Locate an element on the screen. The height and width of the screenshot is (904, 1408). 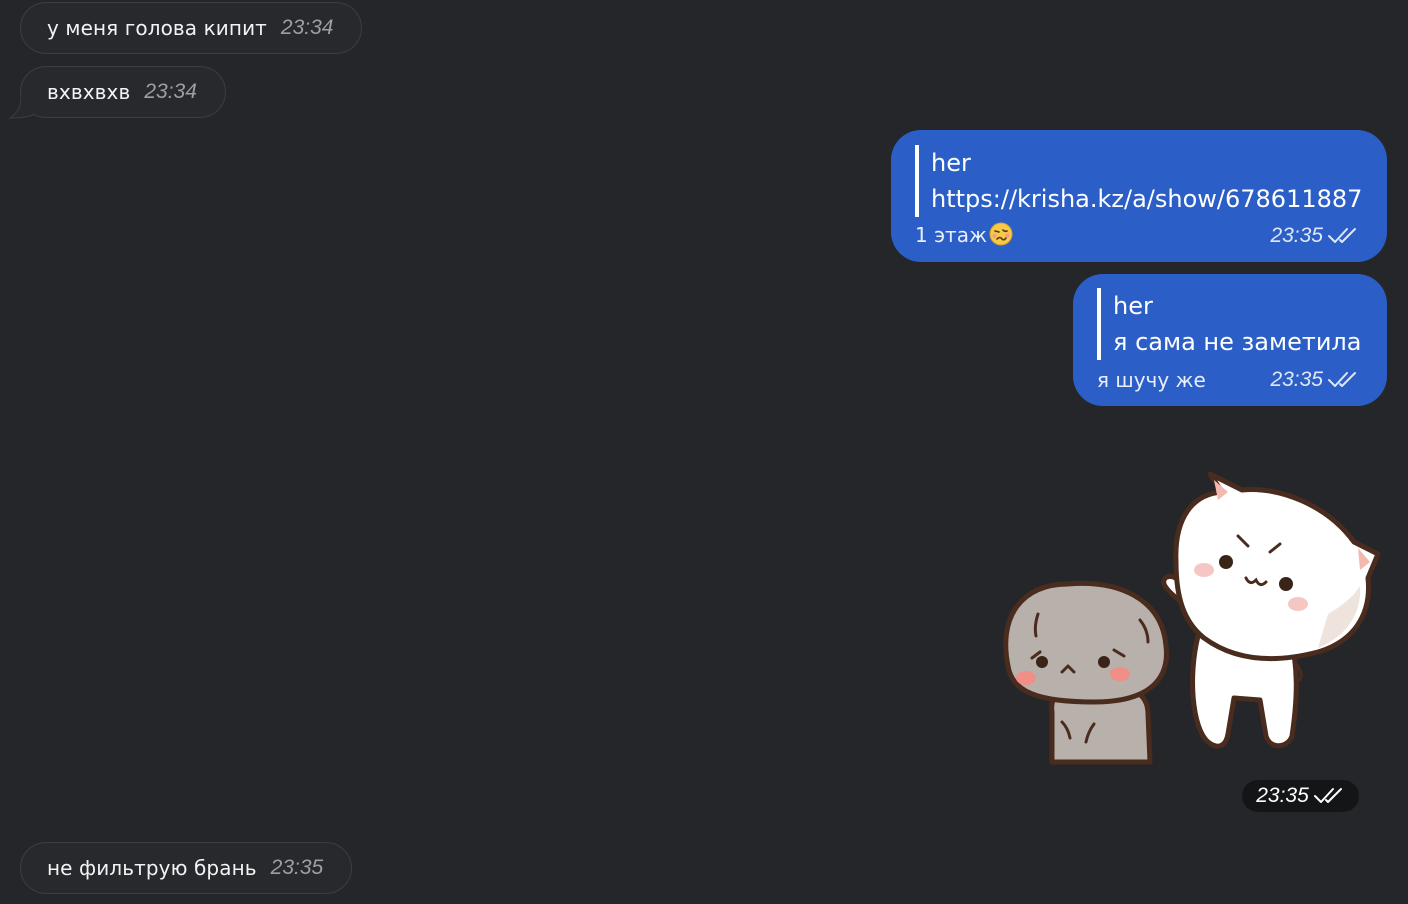
sticker-meta: 23:35 is located at coordinates (1300, 796).